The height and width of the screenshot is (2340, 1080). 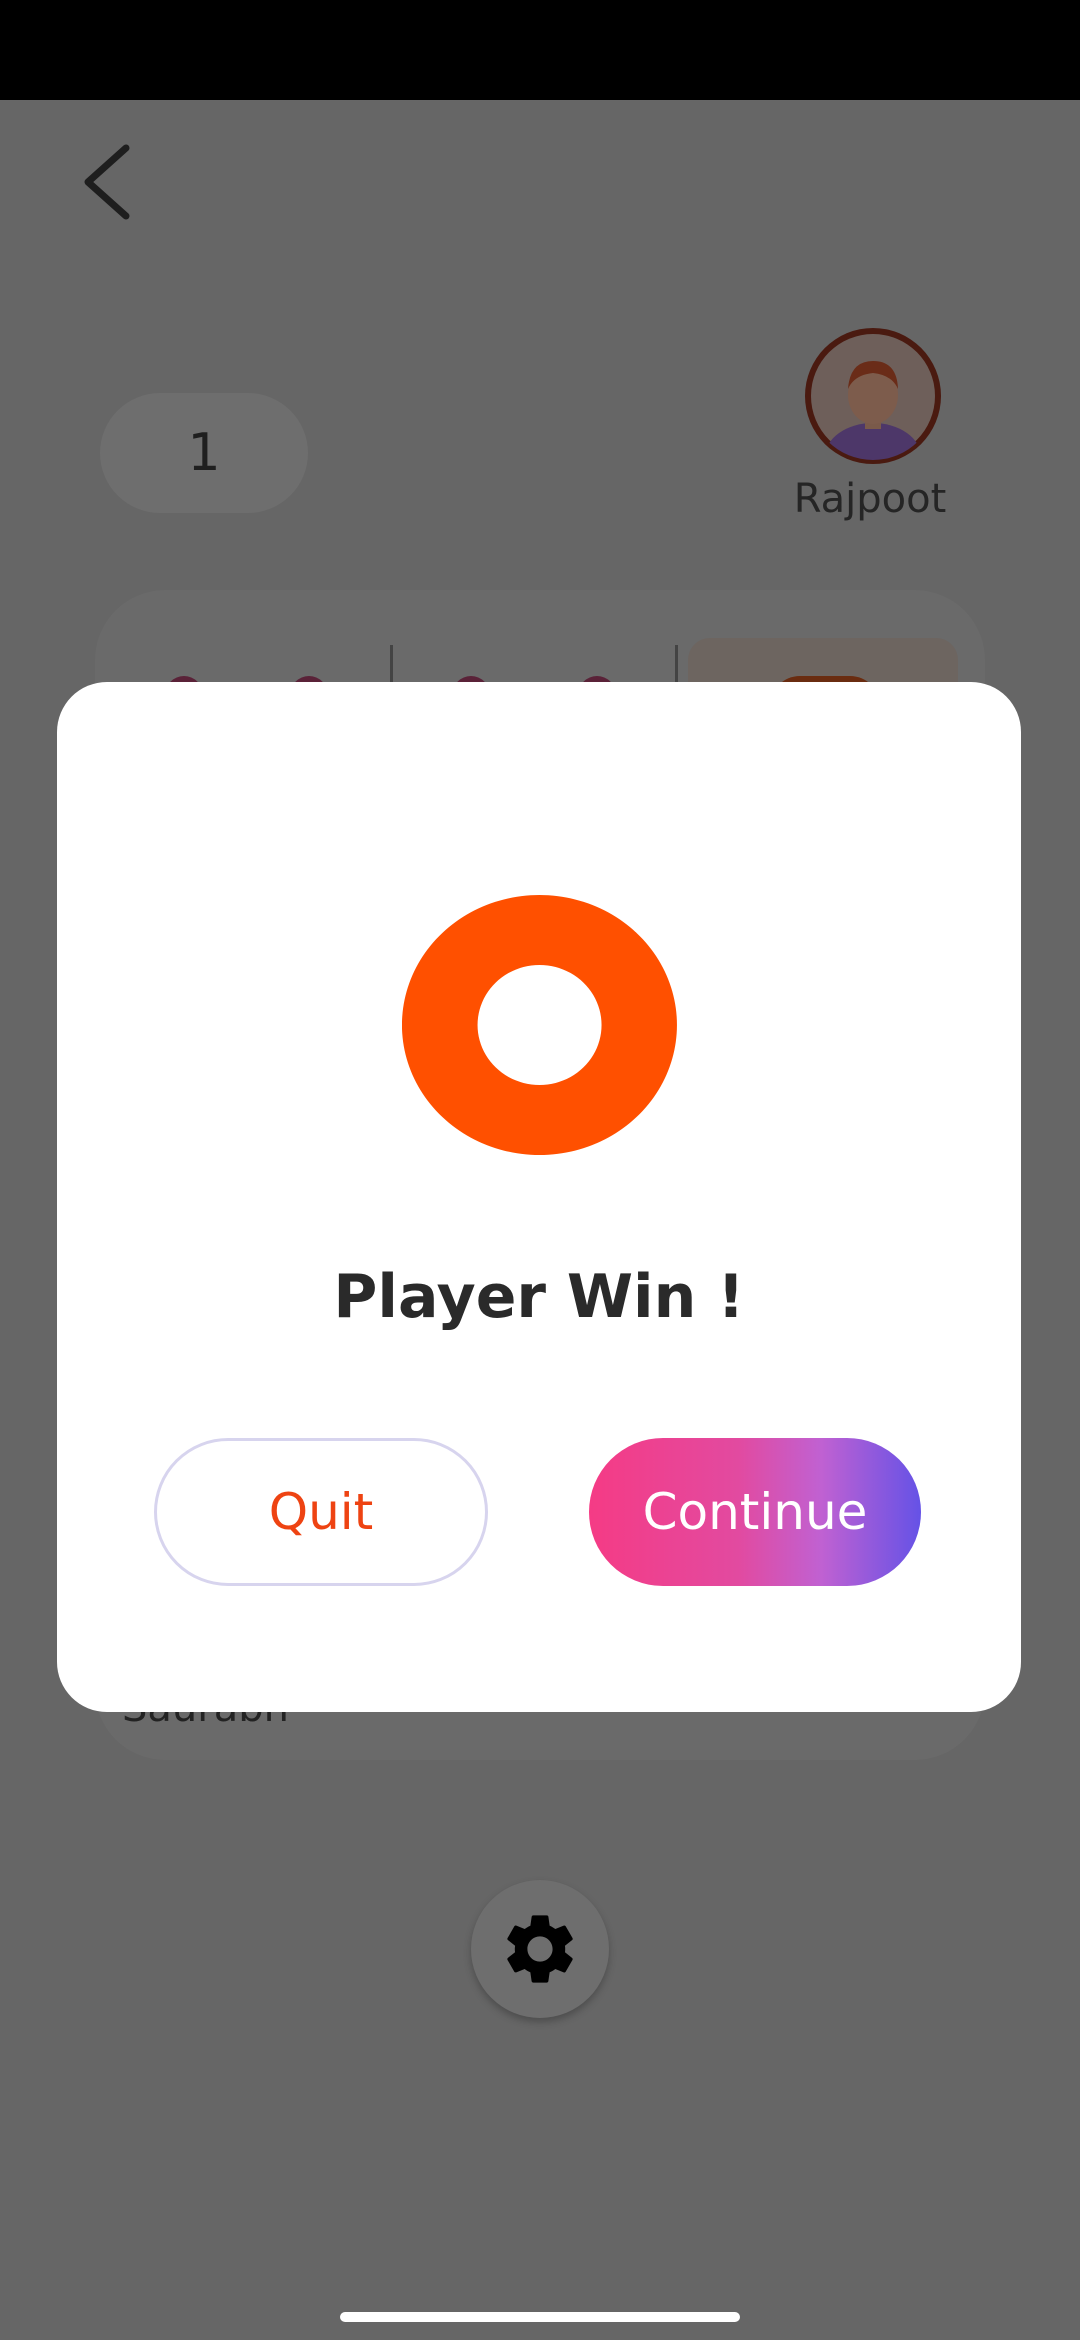 I want to click on result-title: Player Win !, so click(x=539, y=1297).